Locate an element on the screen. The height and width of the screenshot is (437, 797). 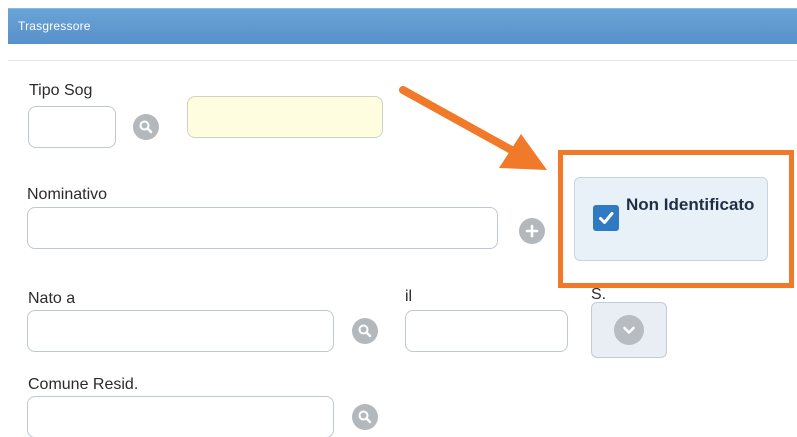
il-label: il is located at coordinates (409, 296).